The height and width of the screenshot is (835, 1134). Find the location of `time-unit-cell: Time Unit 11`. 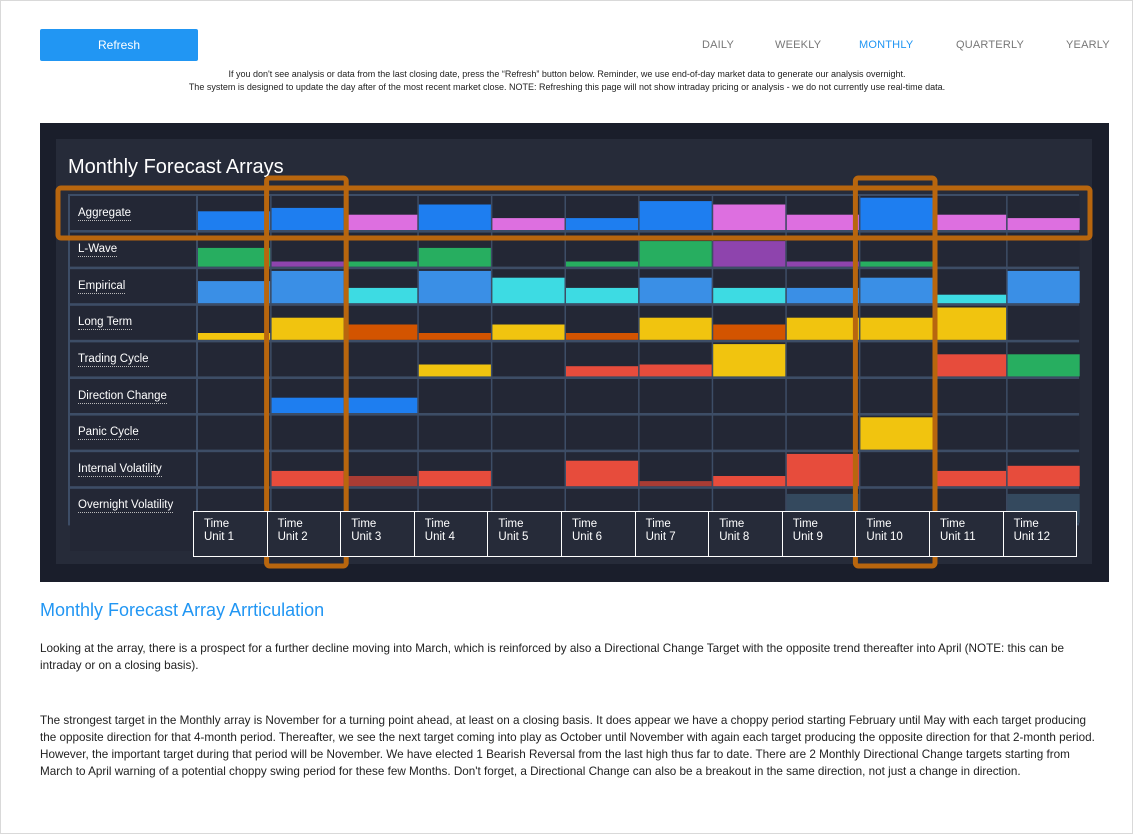

time-unit-cell: Time Unit 11 is located at coordinates (966, 534).